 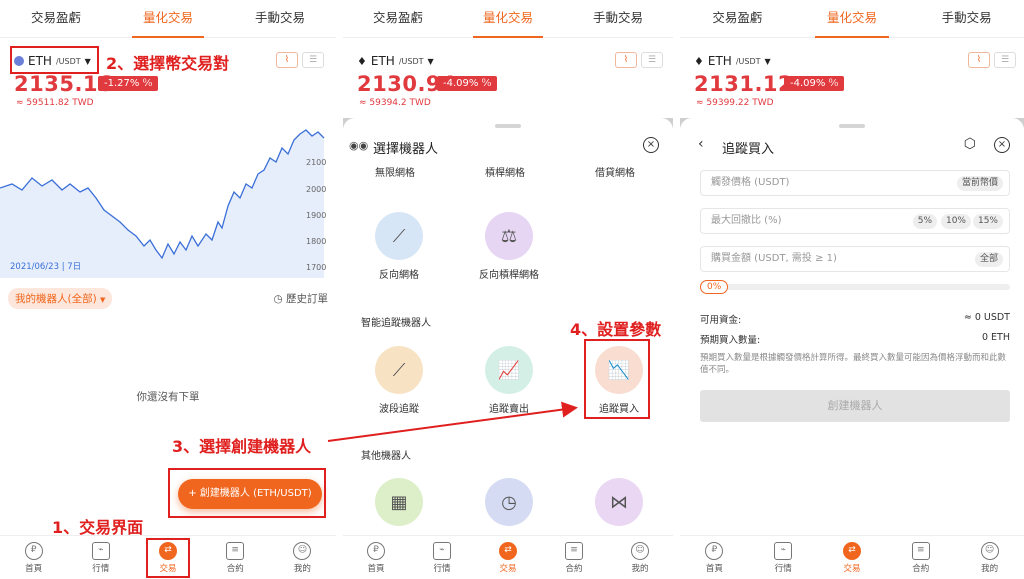 What do you see at coordinates (714, 568) in the screenshot?
I see `nav-label: 首頁` at bounding box center [714, 568].